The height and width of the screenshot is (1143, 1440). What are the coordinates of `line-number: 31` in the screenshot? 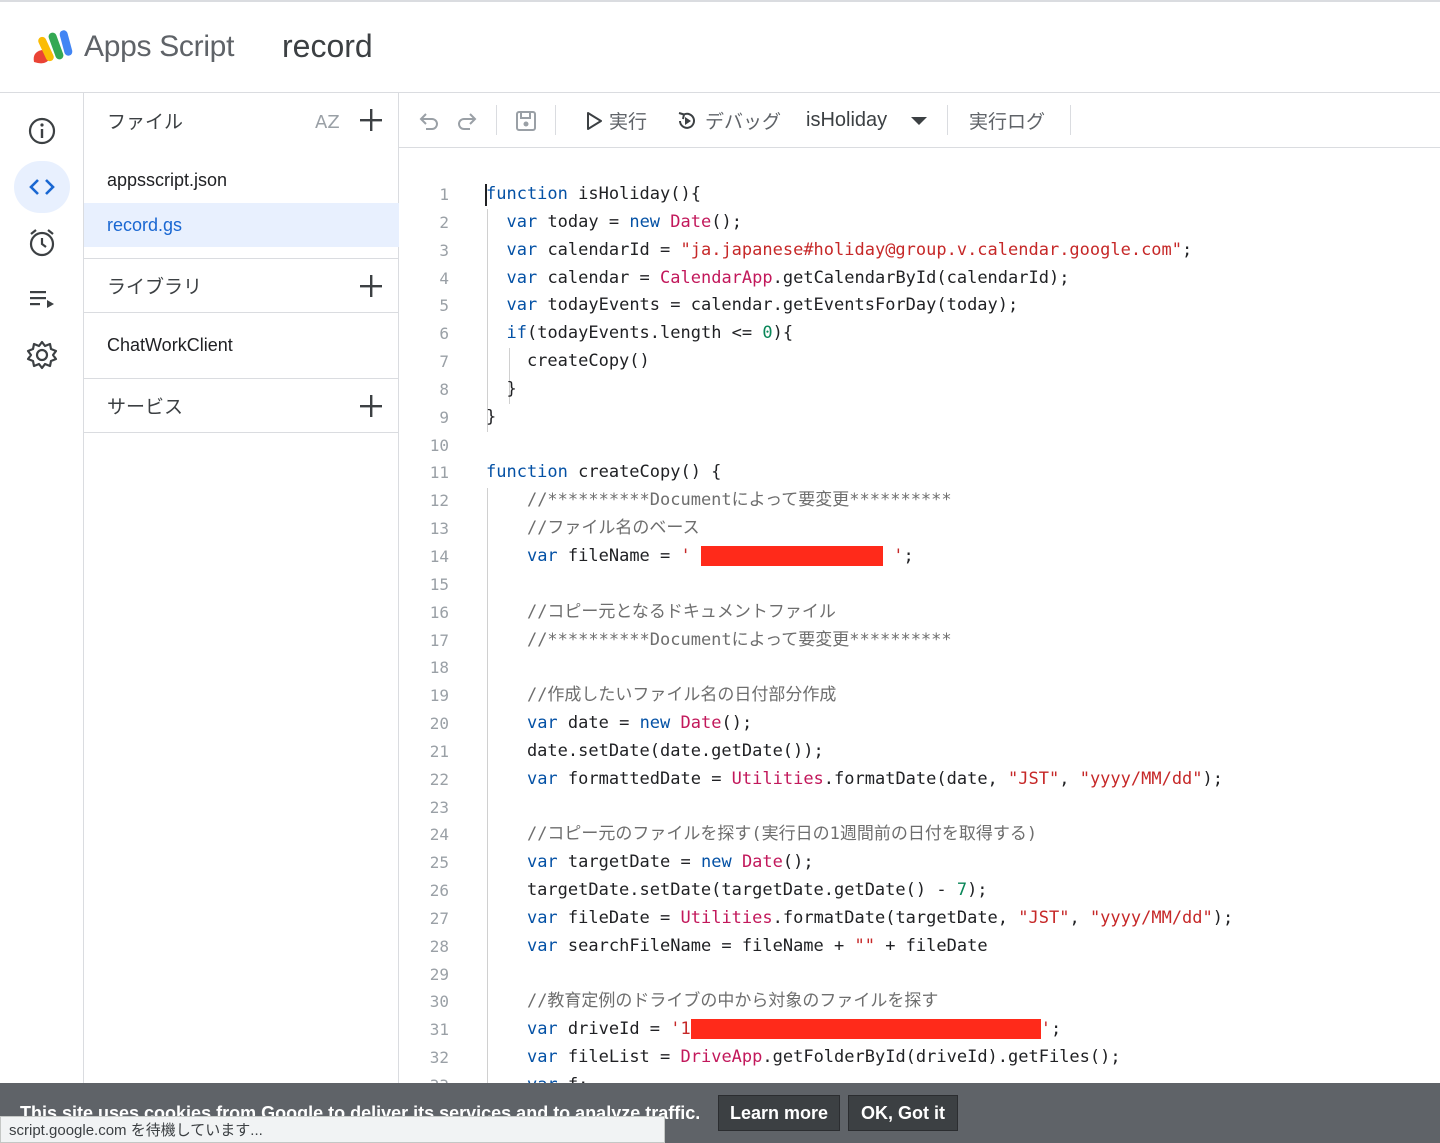 It's located at (439, 1030).